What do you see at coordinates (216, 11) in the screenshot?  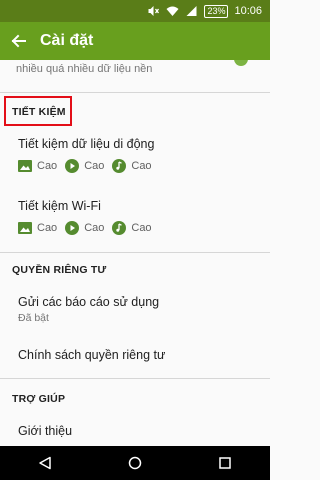 I see `battery-level: 23%` at bounding box center [216, 11].